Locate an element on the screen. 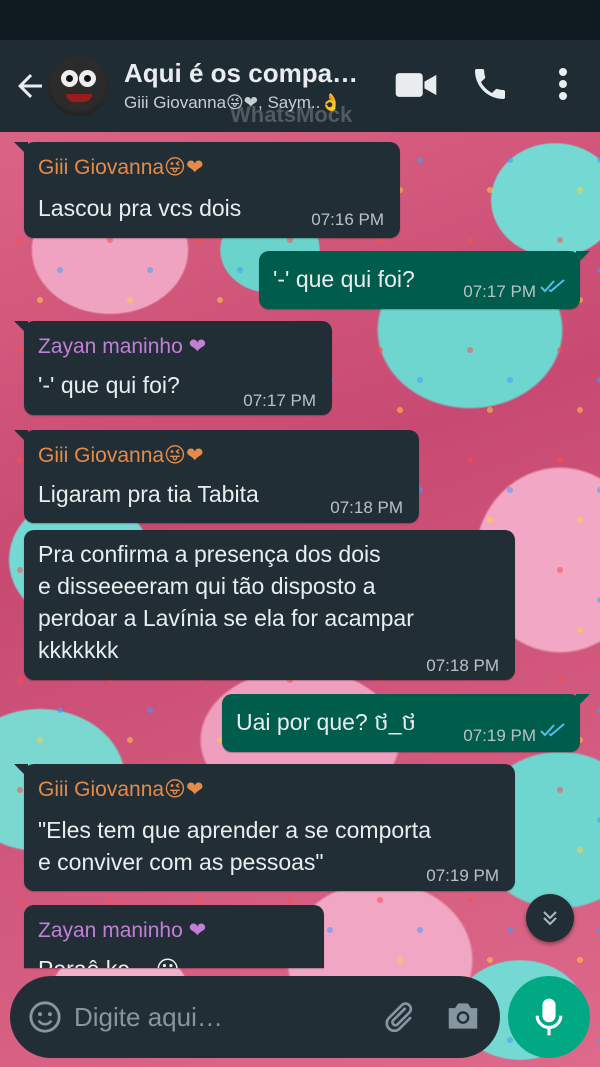 Image resolution: width=600 pixels, height=1067 pixels. message-bubble-incoming: Zayan maninho ❤ Peraê ke... 😮 is located at coordinates (174, 936).